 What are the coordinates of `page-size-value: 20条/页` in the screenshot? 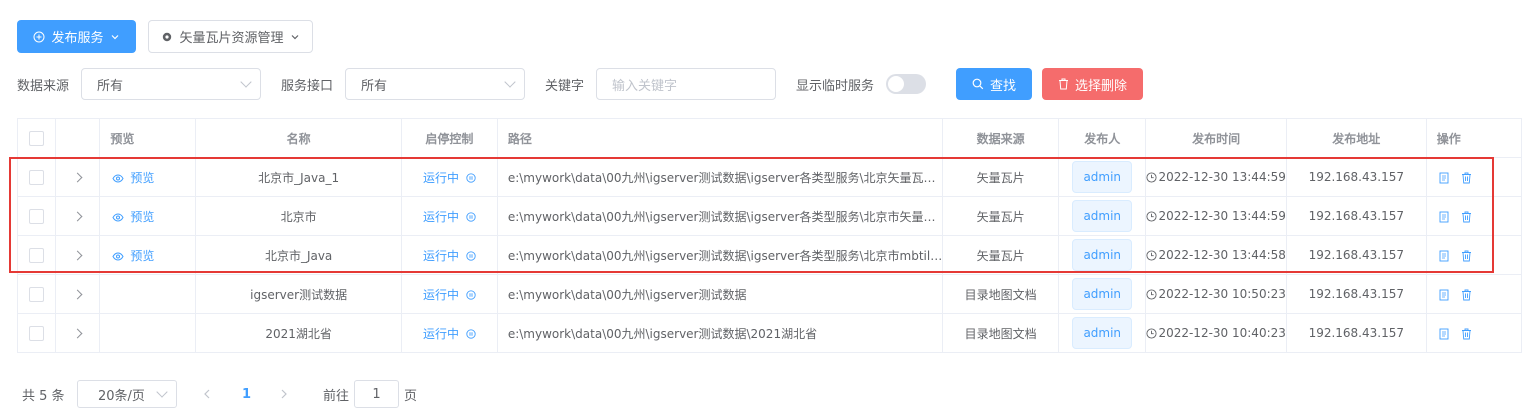 It's located at (121, 396).